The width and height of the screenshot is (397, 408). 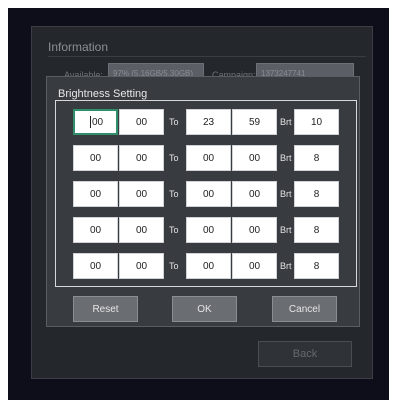 I want to click on brightness-value-field: 10, so click(x=316, y=122).